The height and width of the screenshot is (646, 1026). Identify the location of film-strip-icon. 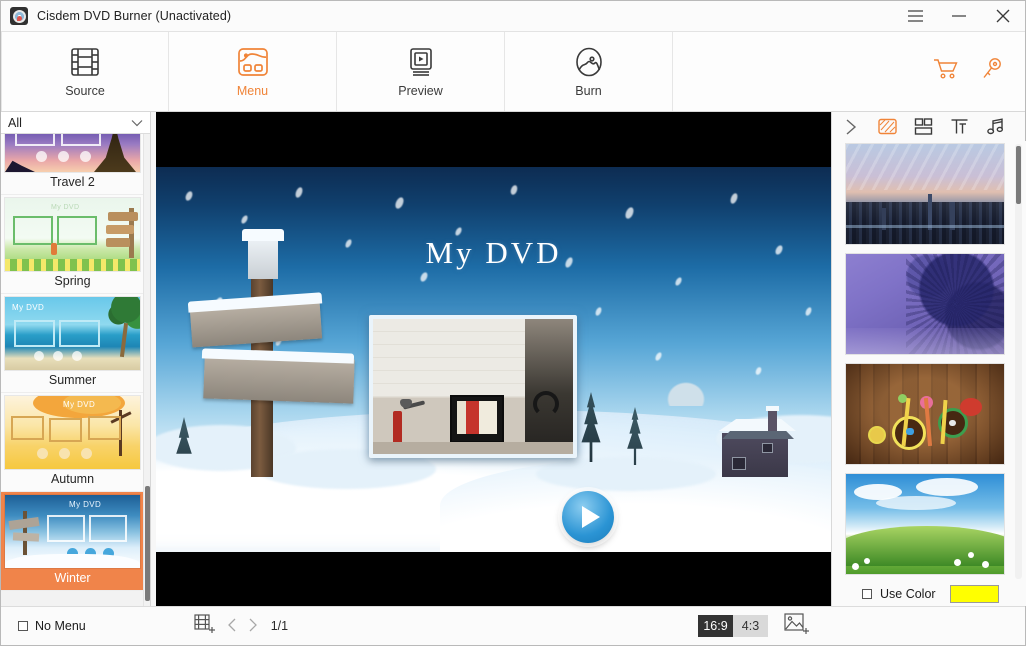
(85, 62).